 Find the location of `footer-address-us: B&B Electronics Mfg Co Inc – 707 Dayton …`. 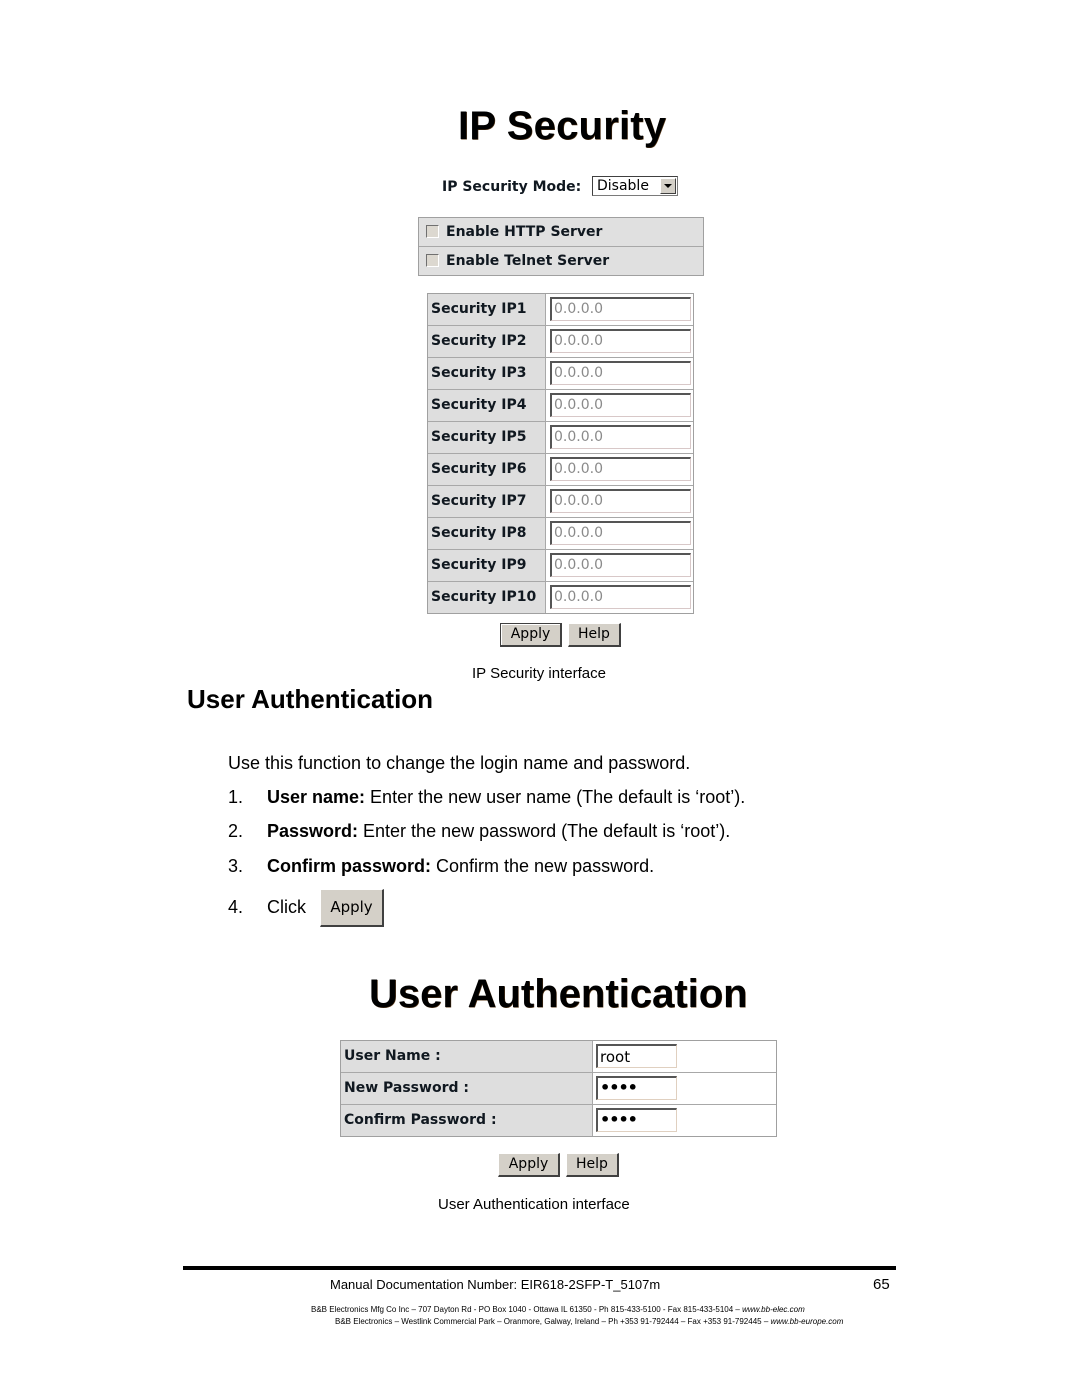

footer-address-us: B&B Electronics Mfg Co Inc – 707 Dayton … is located at coordinates (558, 1309).